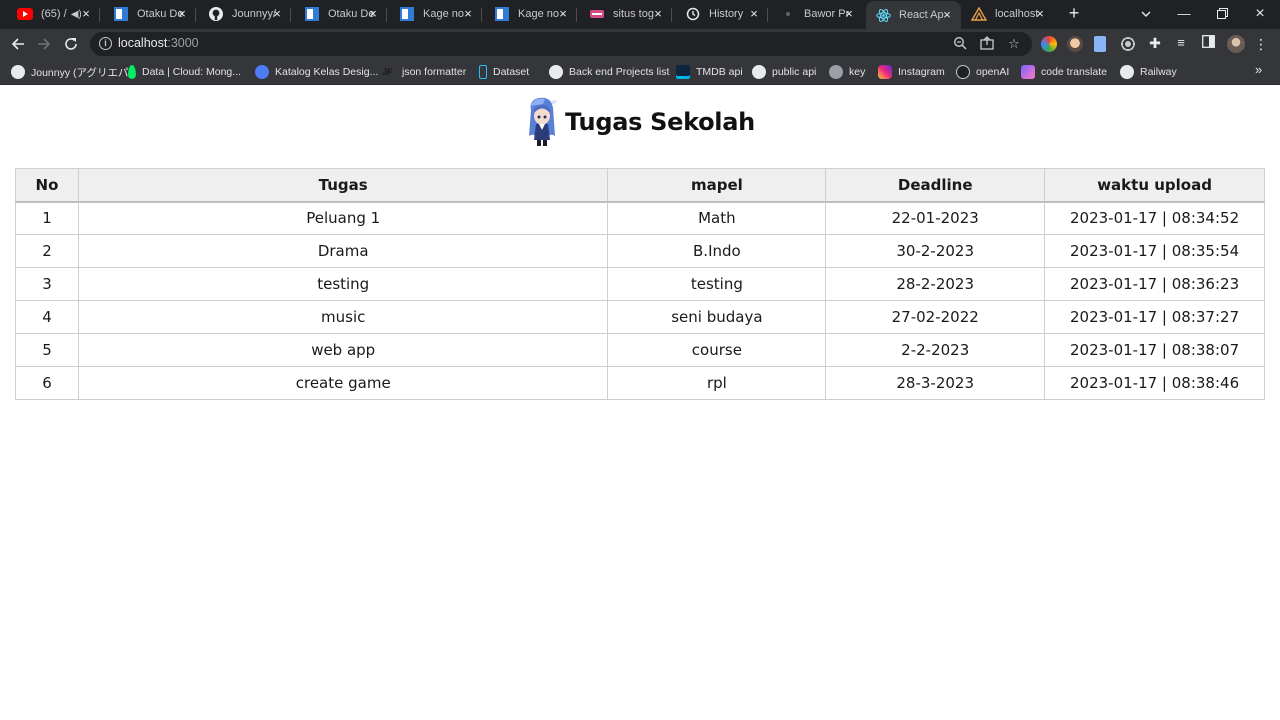 Image resolution: width=1280 pixels, height=720 pixels. I want to click on site-info-icon: i, so click(105, 43).